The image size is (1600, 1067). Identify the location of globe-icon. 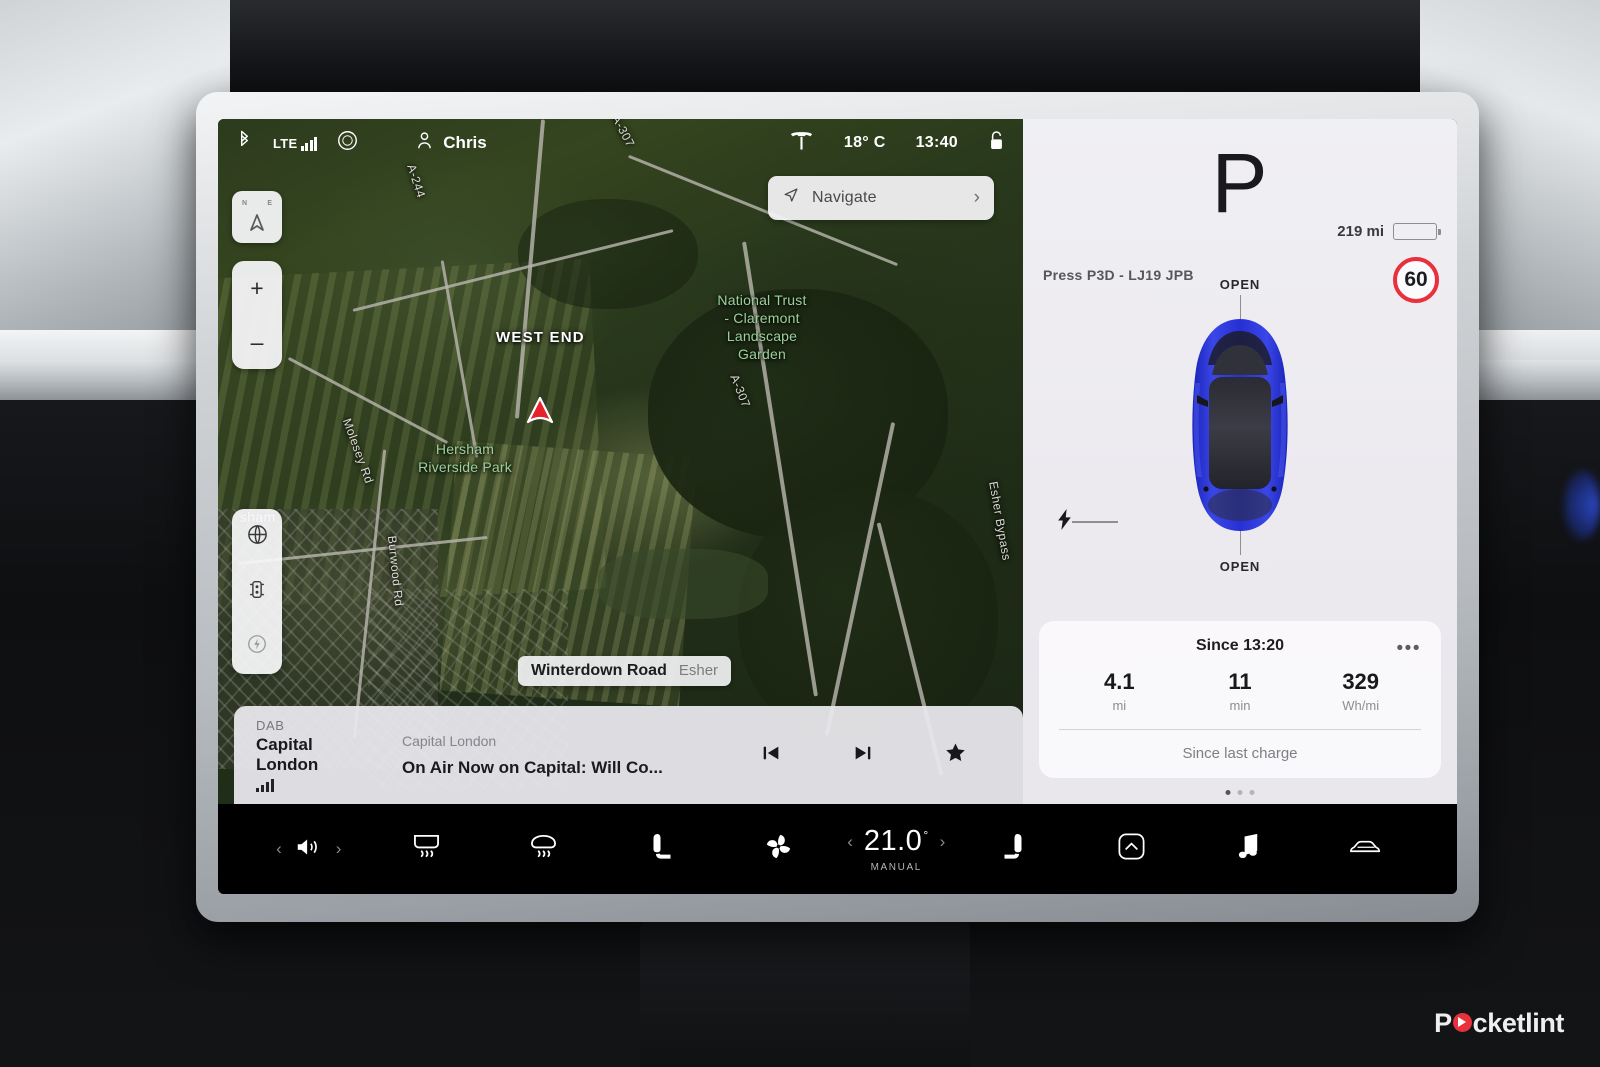
(257, 537).